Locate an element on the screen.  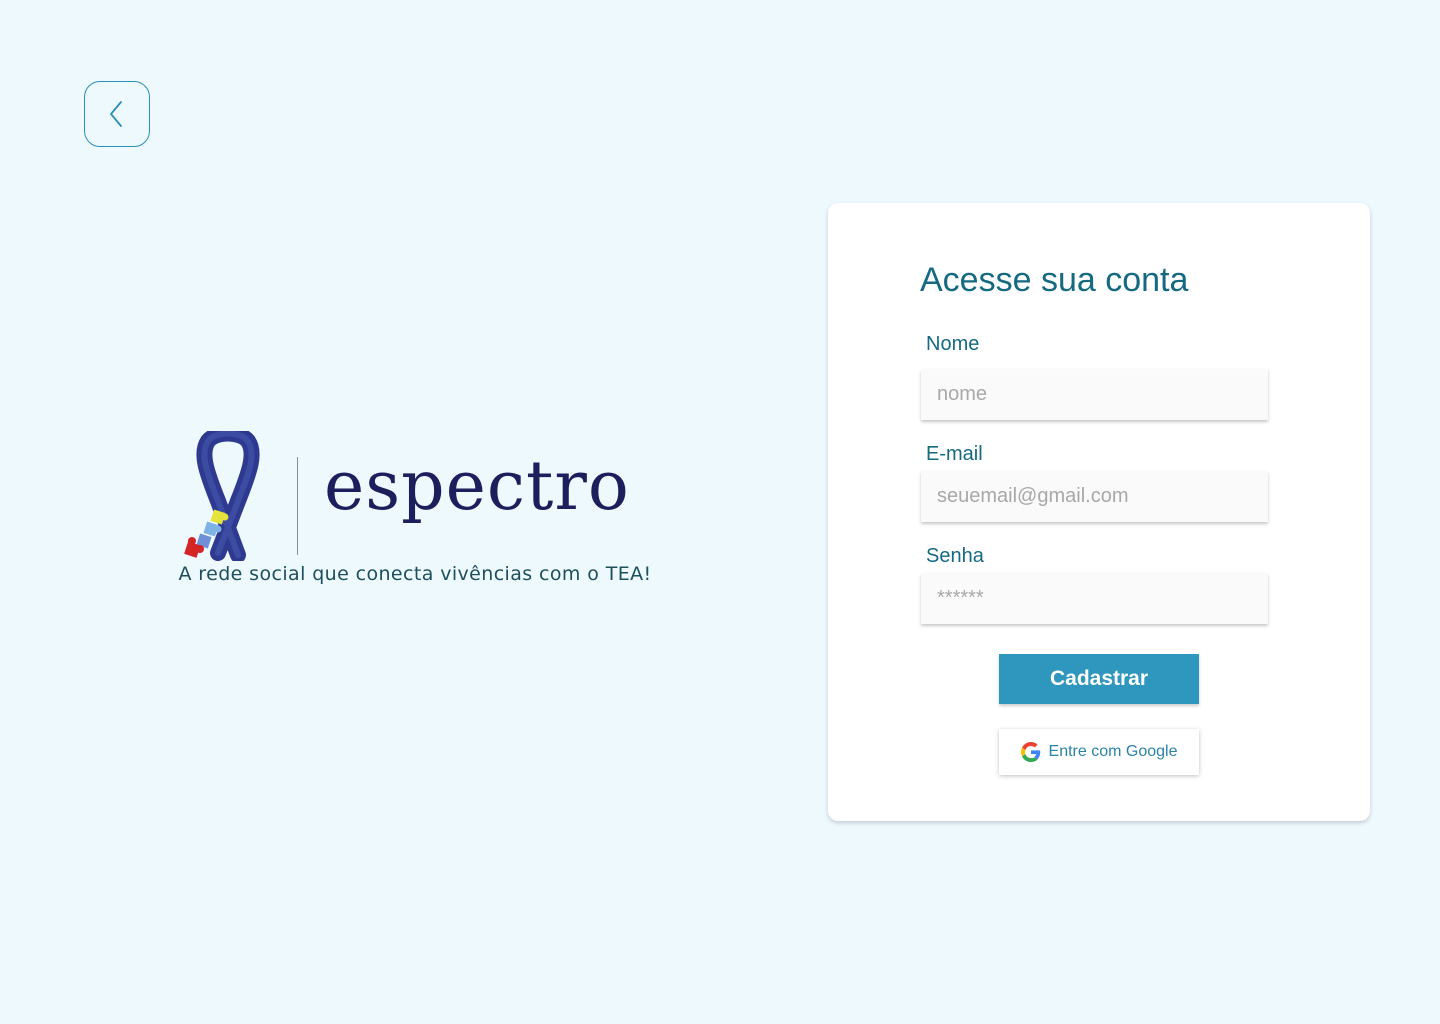
email-label: E-mail is located at coordinates (954, 454).